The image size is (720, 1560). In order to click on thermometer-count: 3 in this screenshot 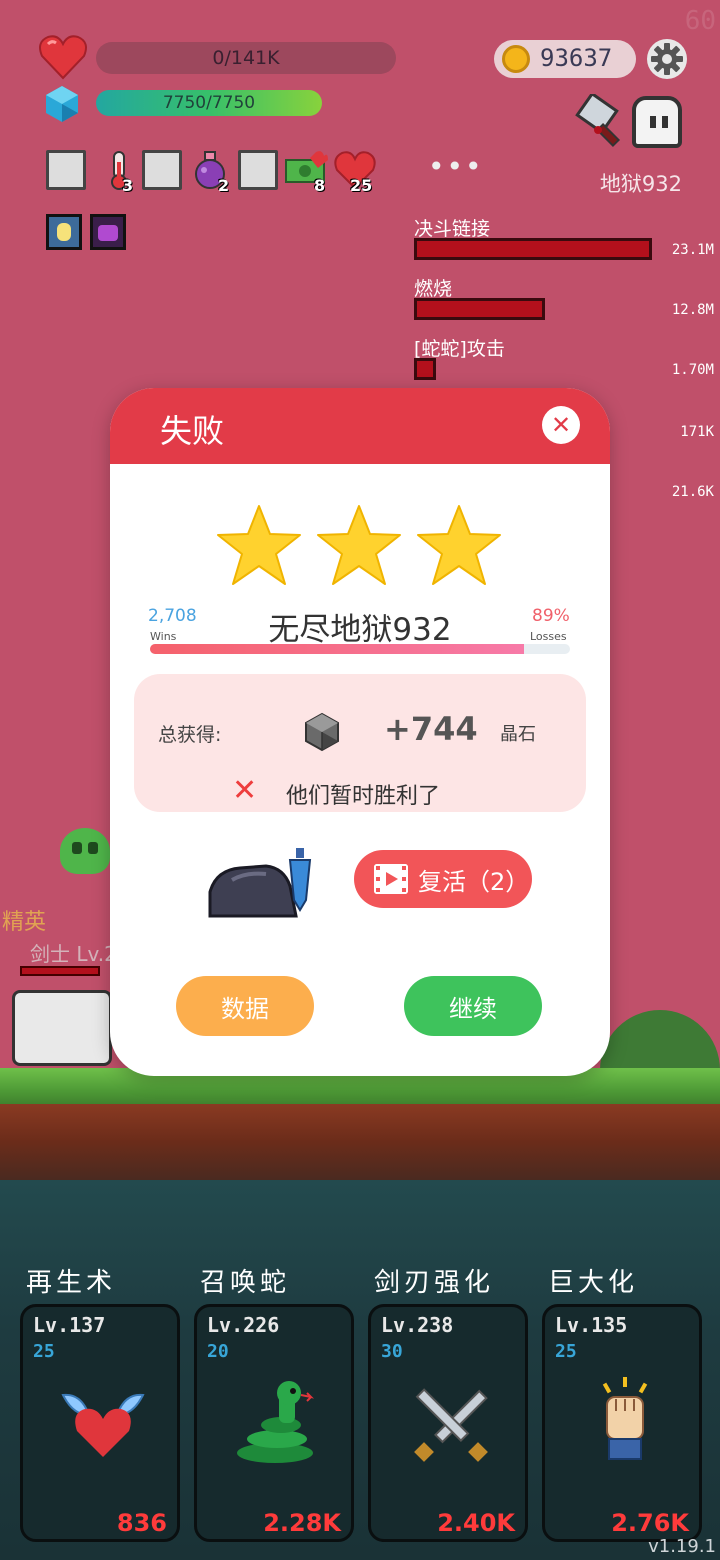, I will do `click(128, 185)`.